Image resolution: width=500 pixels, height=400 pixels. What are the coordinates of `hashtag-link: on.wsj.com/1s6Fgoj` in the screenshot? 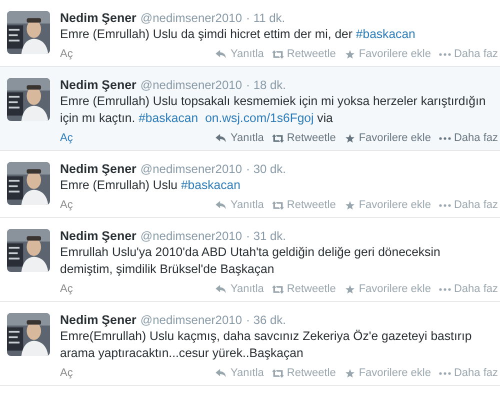 It's located at (259, 118).